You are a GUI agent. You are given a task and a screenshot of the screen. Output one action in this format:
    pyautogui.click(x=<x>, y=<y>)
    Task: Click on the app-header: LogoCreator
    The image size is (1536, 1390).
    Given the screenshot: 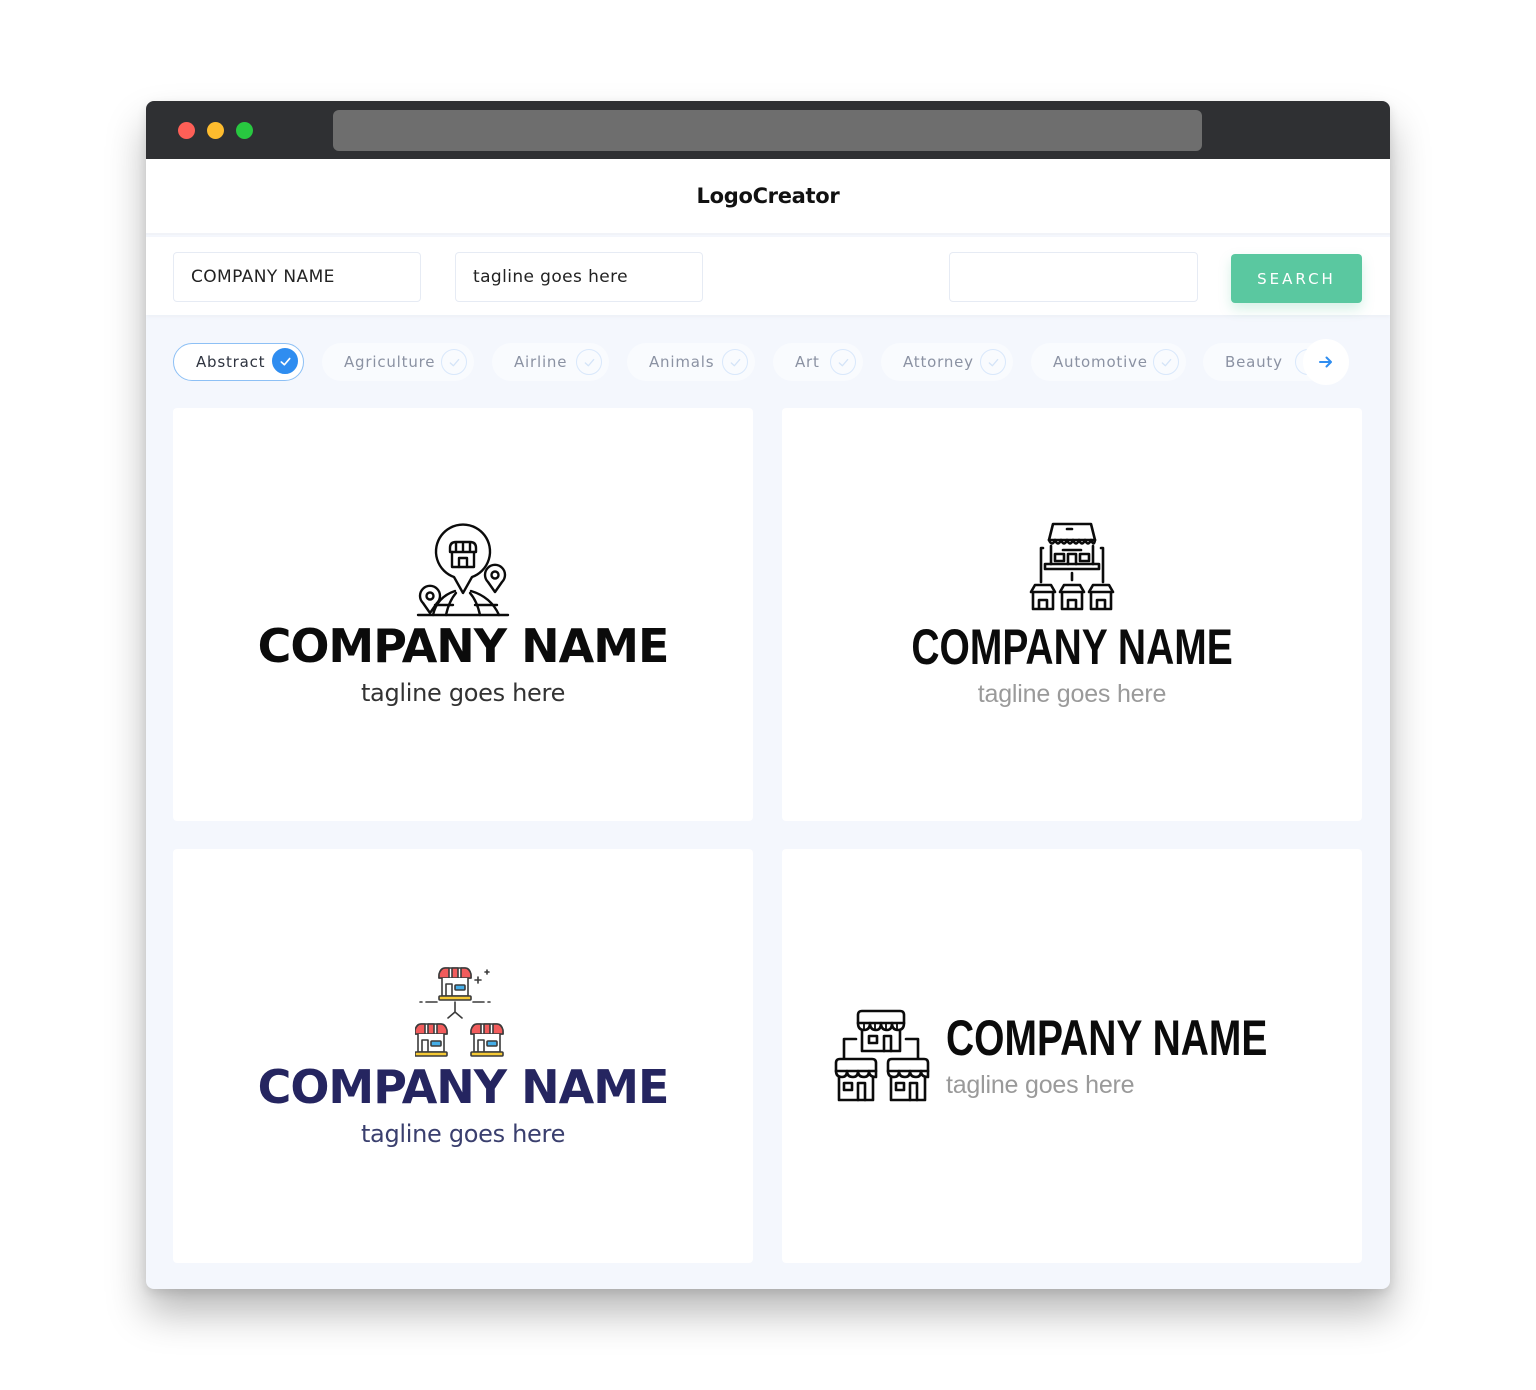 What is the action you would take?
    pyautogui.click(x=768, y=197)
    